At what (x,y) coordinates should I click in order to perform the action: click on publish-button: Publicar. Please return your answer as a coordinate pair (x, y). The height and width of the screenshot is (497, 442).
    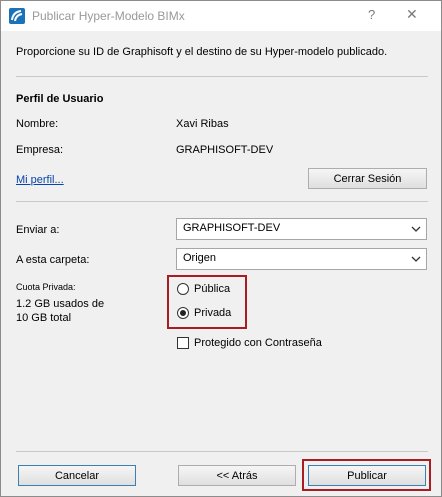
    Looking at the image, I should click on (367, 475).